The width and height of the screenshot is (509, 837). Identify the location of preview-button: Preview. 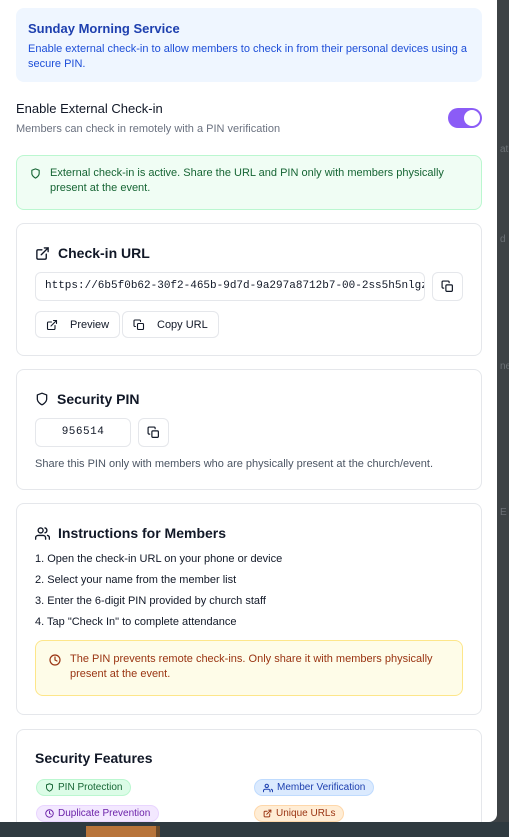
(78, 324).